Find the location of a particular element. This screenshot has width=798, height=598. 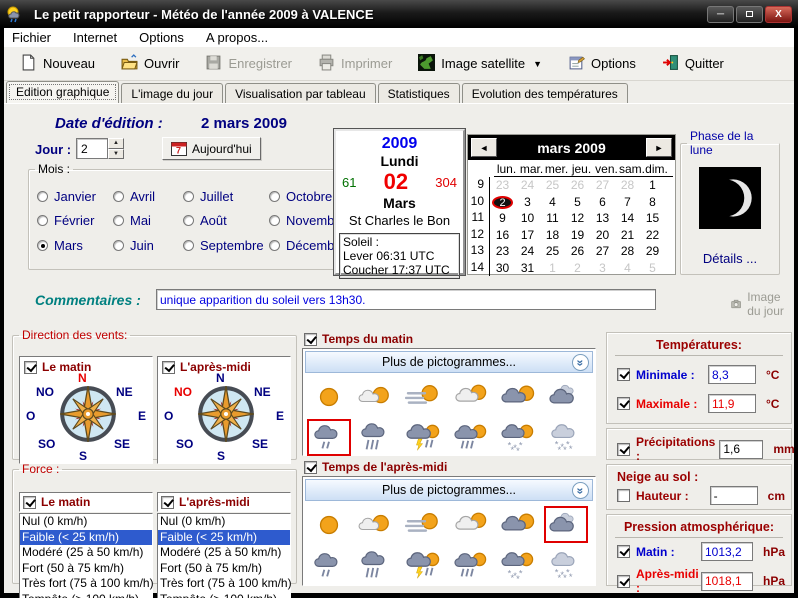

calendar-day: 14 is located at coordinates (627, 218).